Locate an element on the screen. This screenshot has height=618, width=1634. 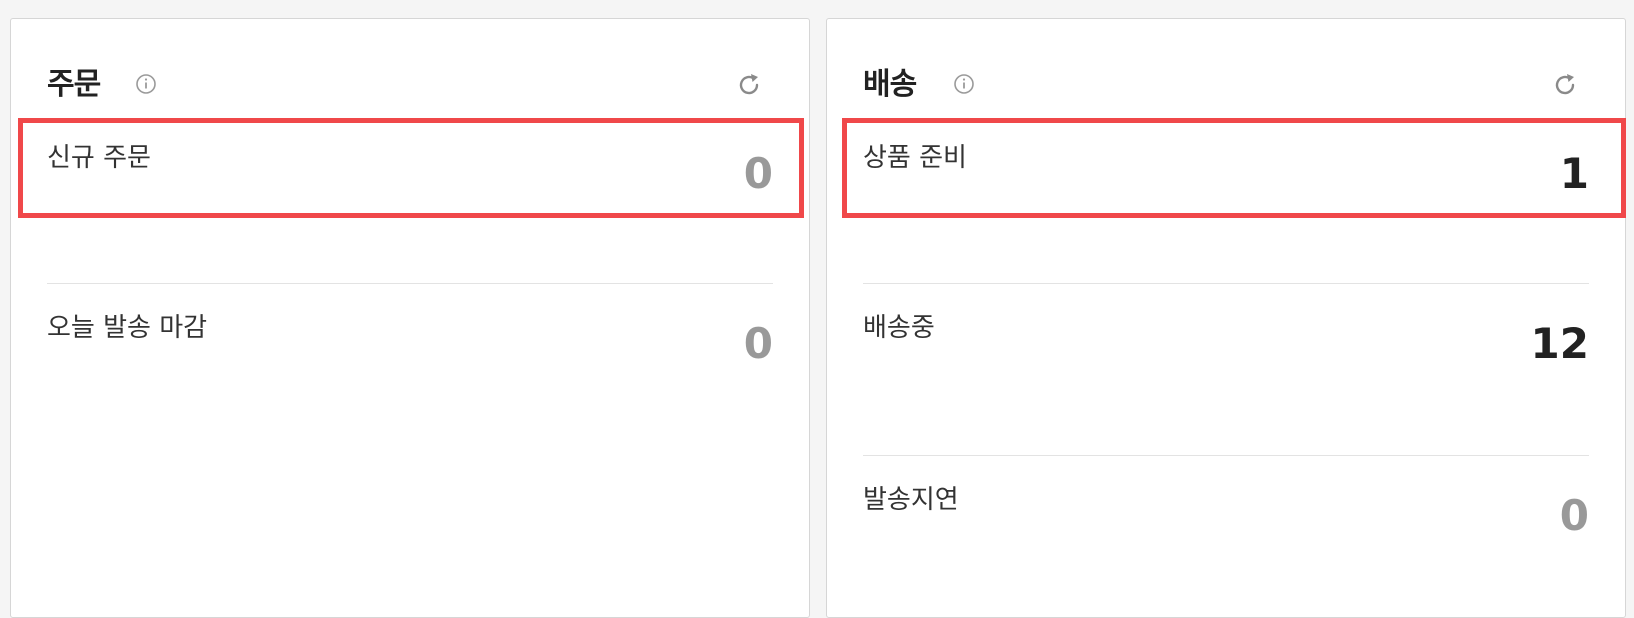
orders-title: 주문 is located at coordinates (74, 84).